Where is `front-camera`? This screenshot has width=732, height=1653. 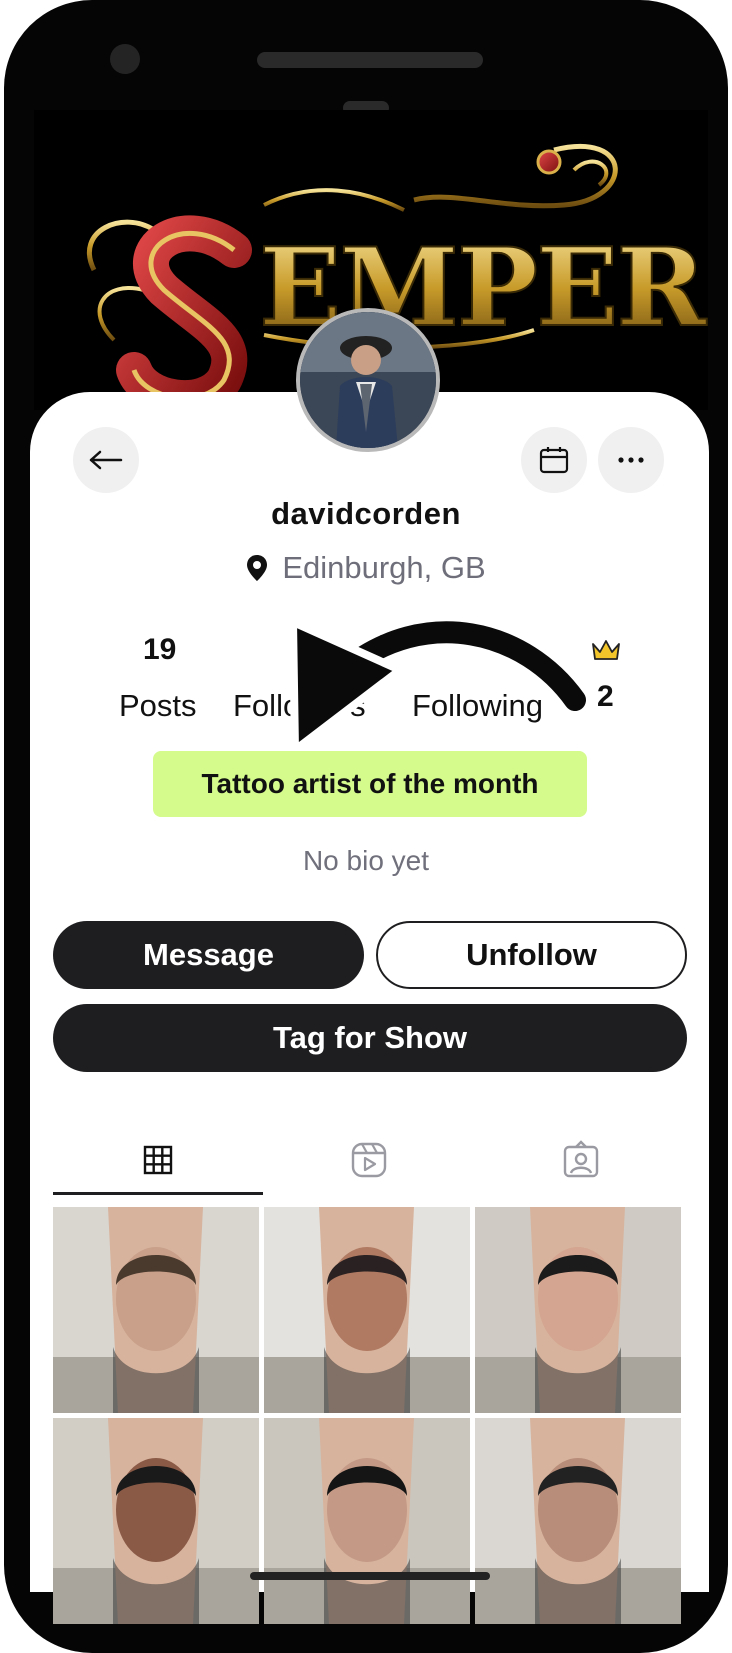 front-camera is located at coordinates (125, 59).